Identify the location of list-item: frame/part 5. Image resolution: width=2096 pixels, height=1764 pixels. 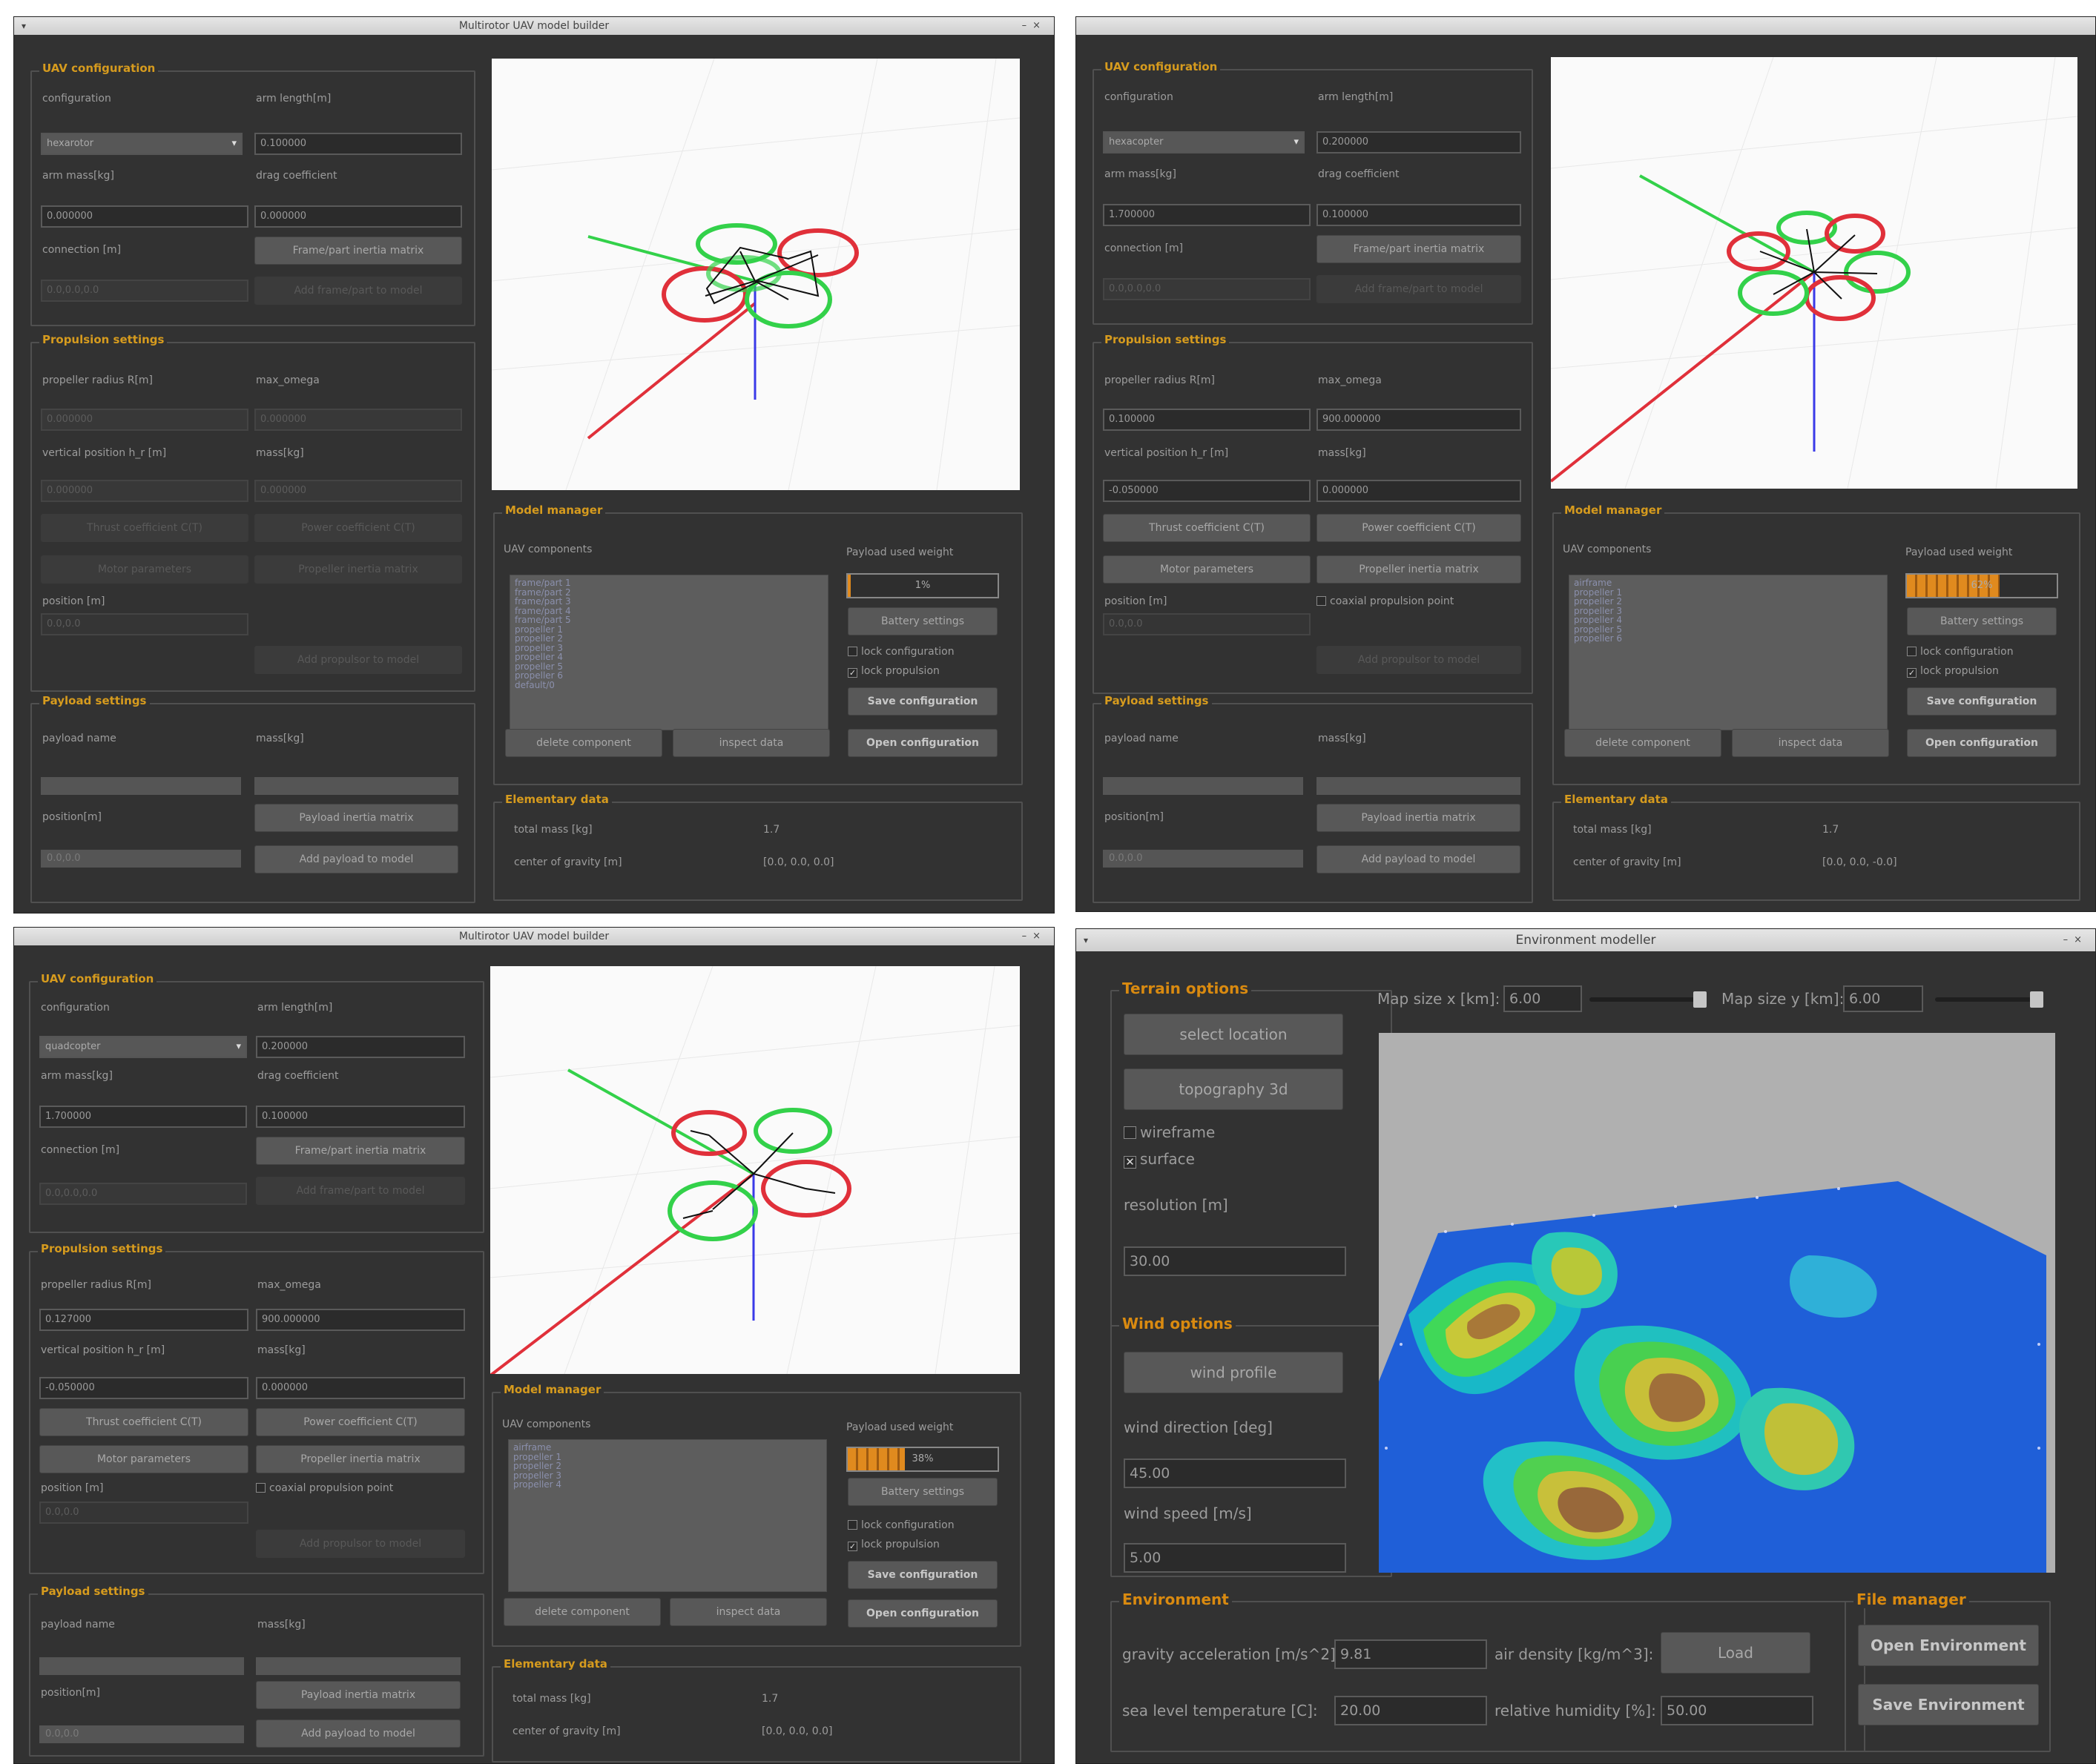
(669, 620).